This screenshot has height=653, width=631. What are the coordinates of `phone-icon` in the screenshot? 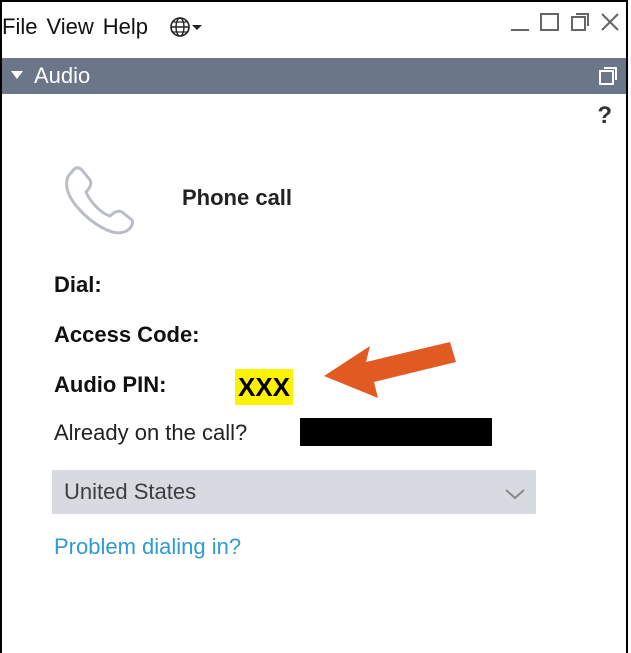 It's located at (103, 204).